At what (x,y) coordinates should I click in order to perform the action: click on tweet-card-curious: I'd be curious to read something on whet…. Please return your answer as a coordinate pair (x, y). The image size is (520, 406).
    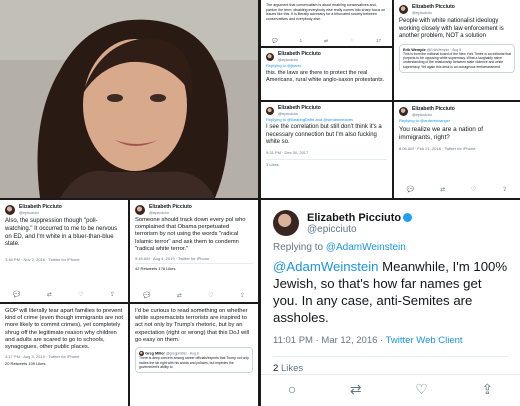
    Looking at the image, I should click on (194, 355).